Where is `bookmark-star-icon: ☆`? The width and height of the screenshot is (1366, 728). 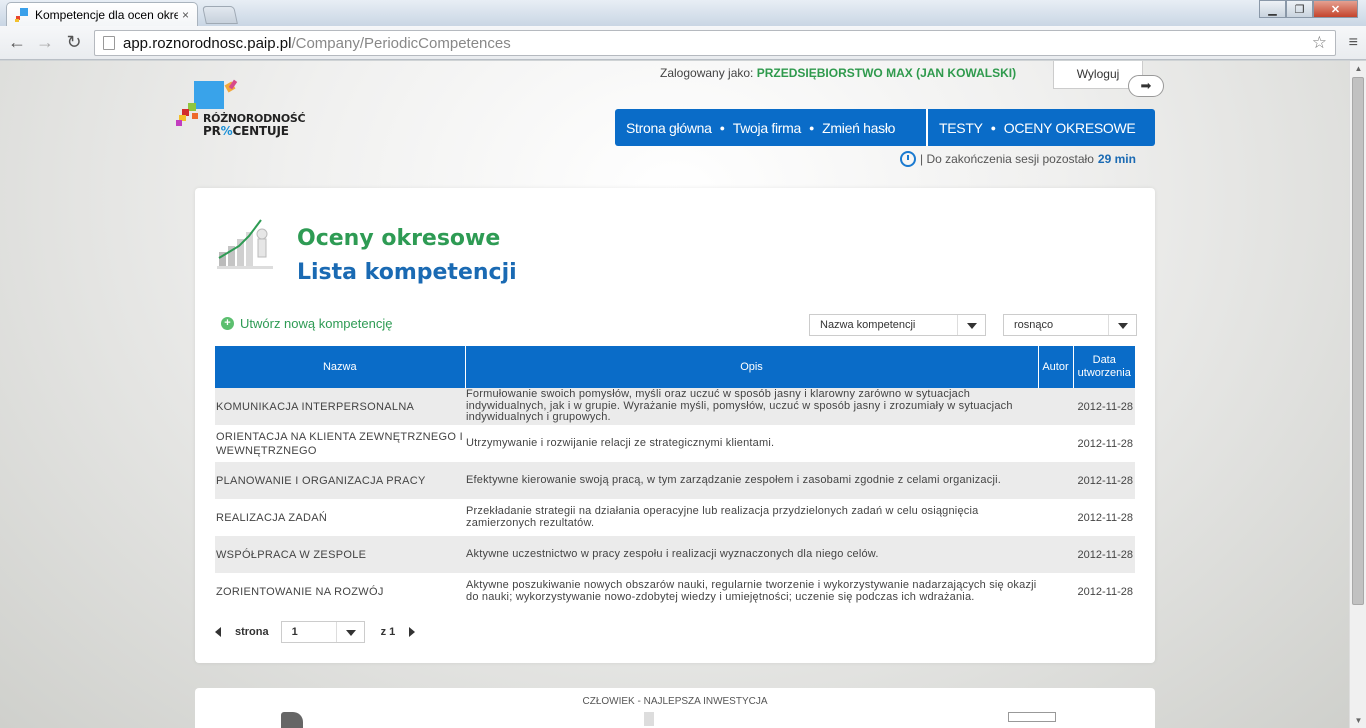
bookmark-star-icon: ☆ is located at coordinates (1319, 43).